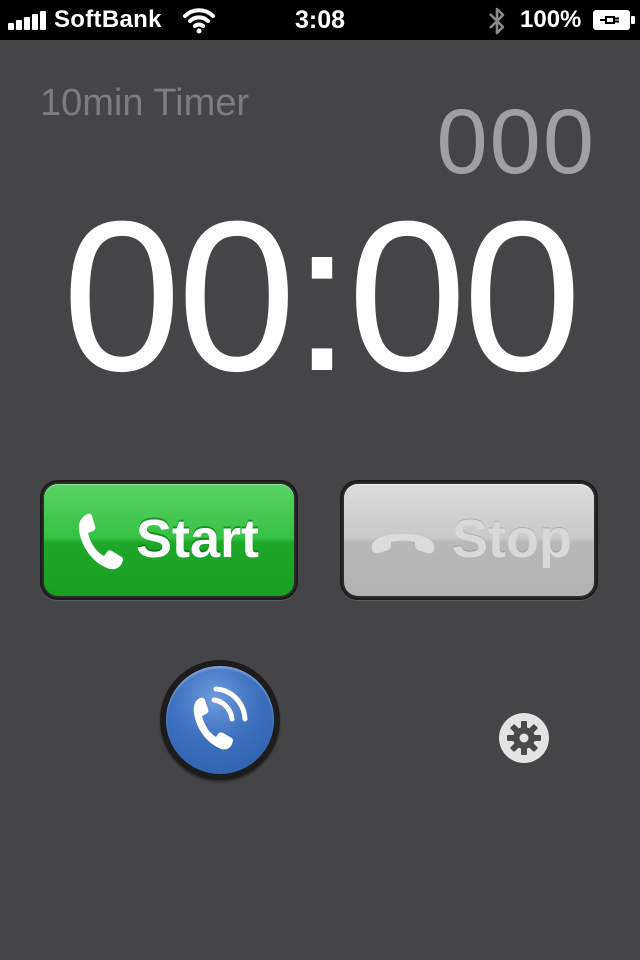 The image size is (640, 960). I want to click on start-button: Start, so click(169, 540).